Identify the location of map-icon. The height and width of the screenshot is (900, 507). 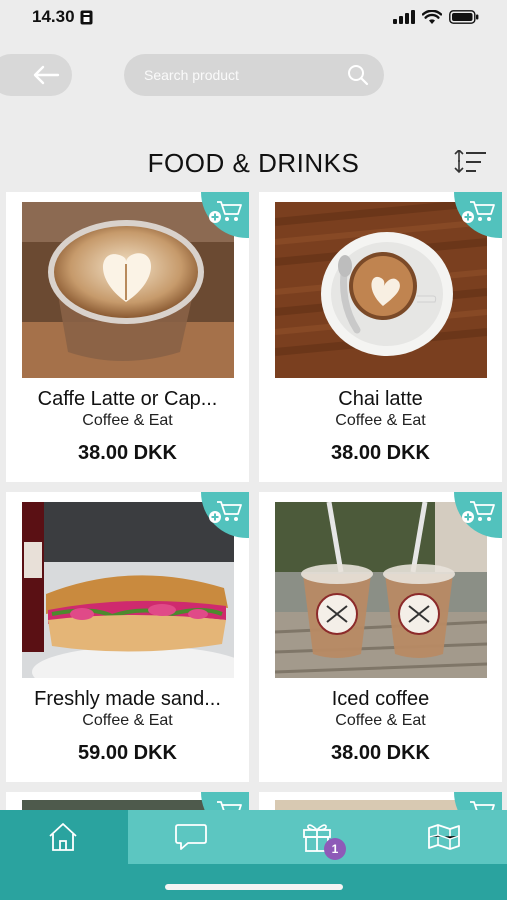
(444, 837).